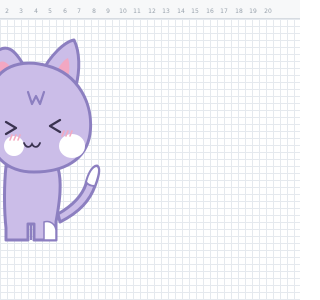 This screenshot has width=320, height=300. Describe the element at coordinates (92, 176) in the screenshot. I see `cat-tail-tip` at that location.